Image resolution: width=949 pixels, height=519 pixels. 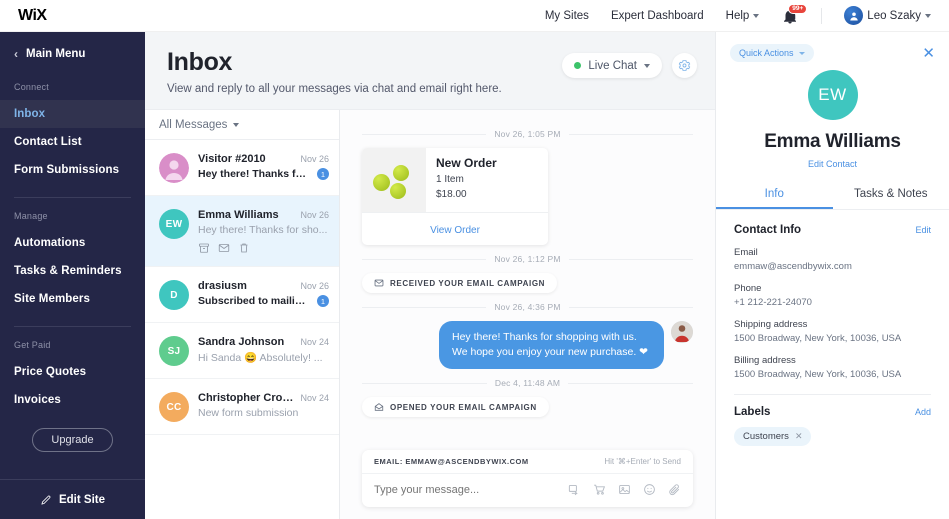 What do you see at coordinates (818, 374) in the screenshot?
I see `field-value: 1500 Broadway, New York, 10036, USA` at bounding box center [818, 374].